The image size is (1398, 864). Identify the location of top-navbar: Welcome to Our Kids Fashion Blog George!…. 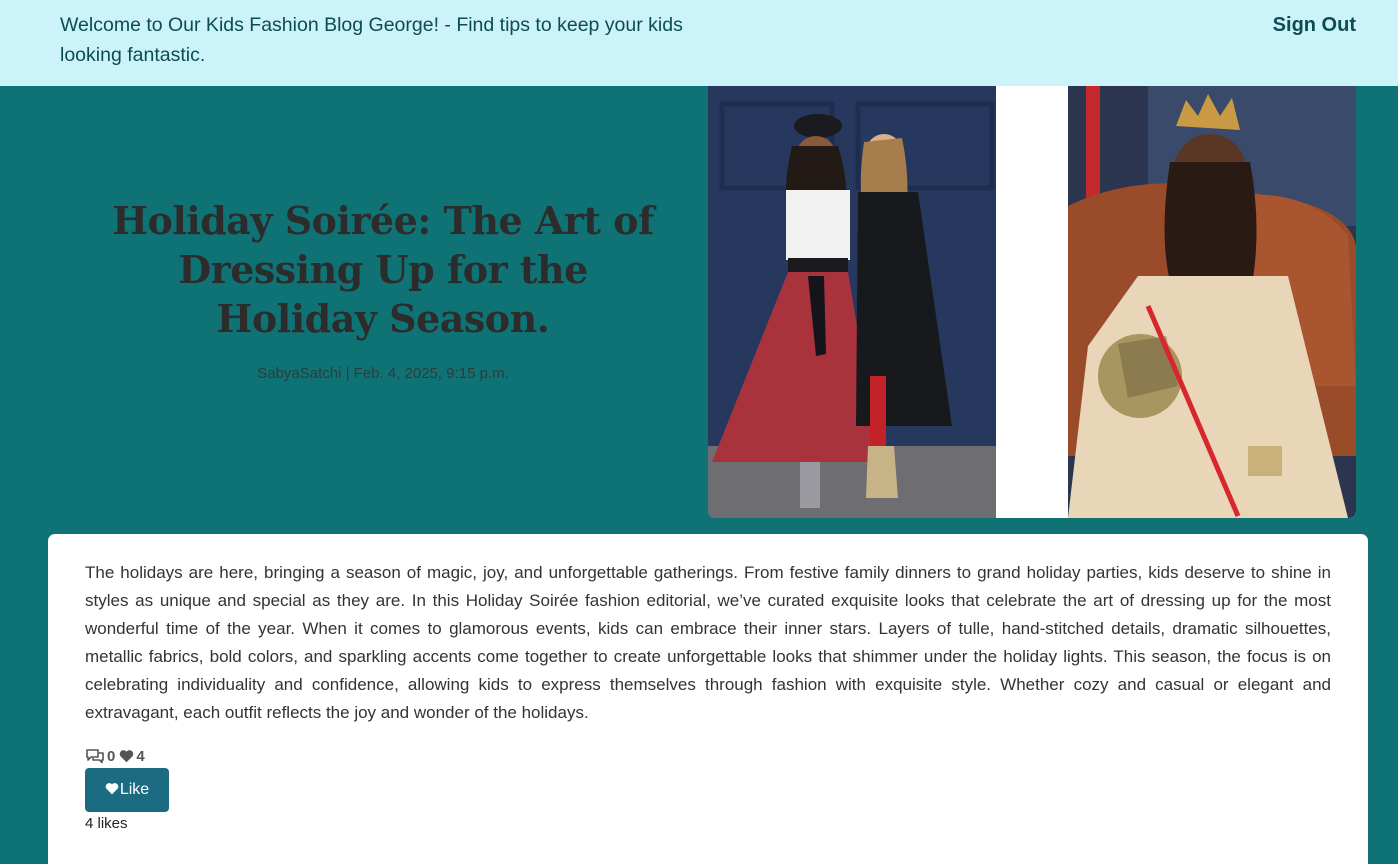
(699, 43).